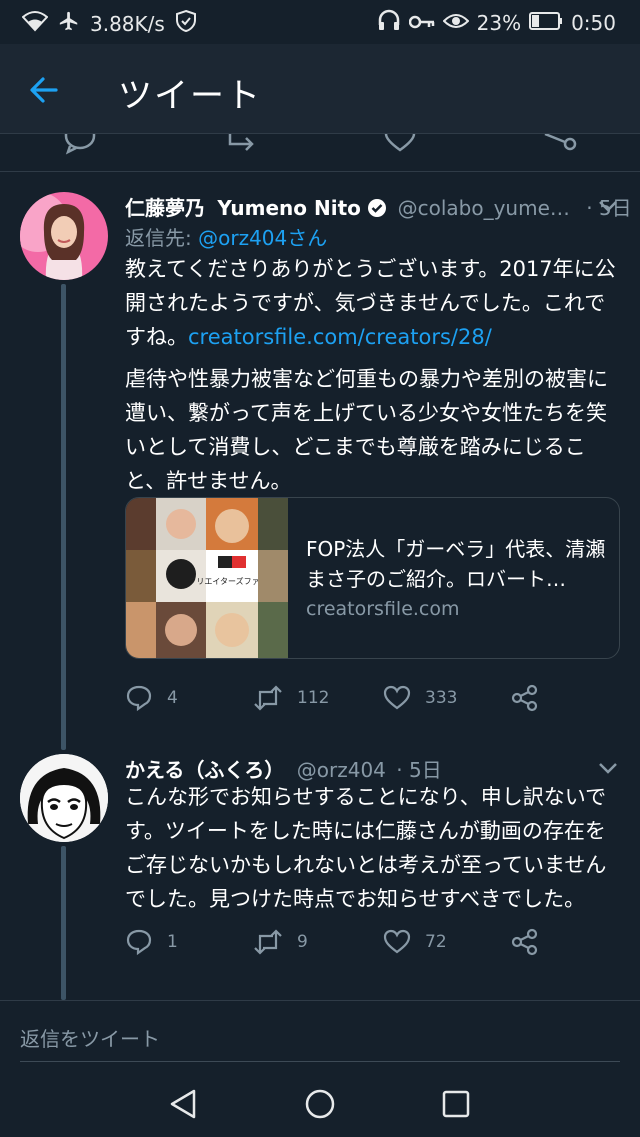  What do you see at coordinates (320, 22) in the screenshot?
I see `status-bar: 3.88K/s 23% 0:50` at bounding box center [320, 22].